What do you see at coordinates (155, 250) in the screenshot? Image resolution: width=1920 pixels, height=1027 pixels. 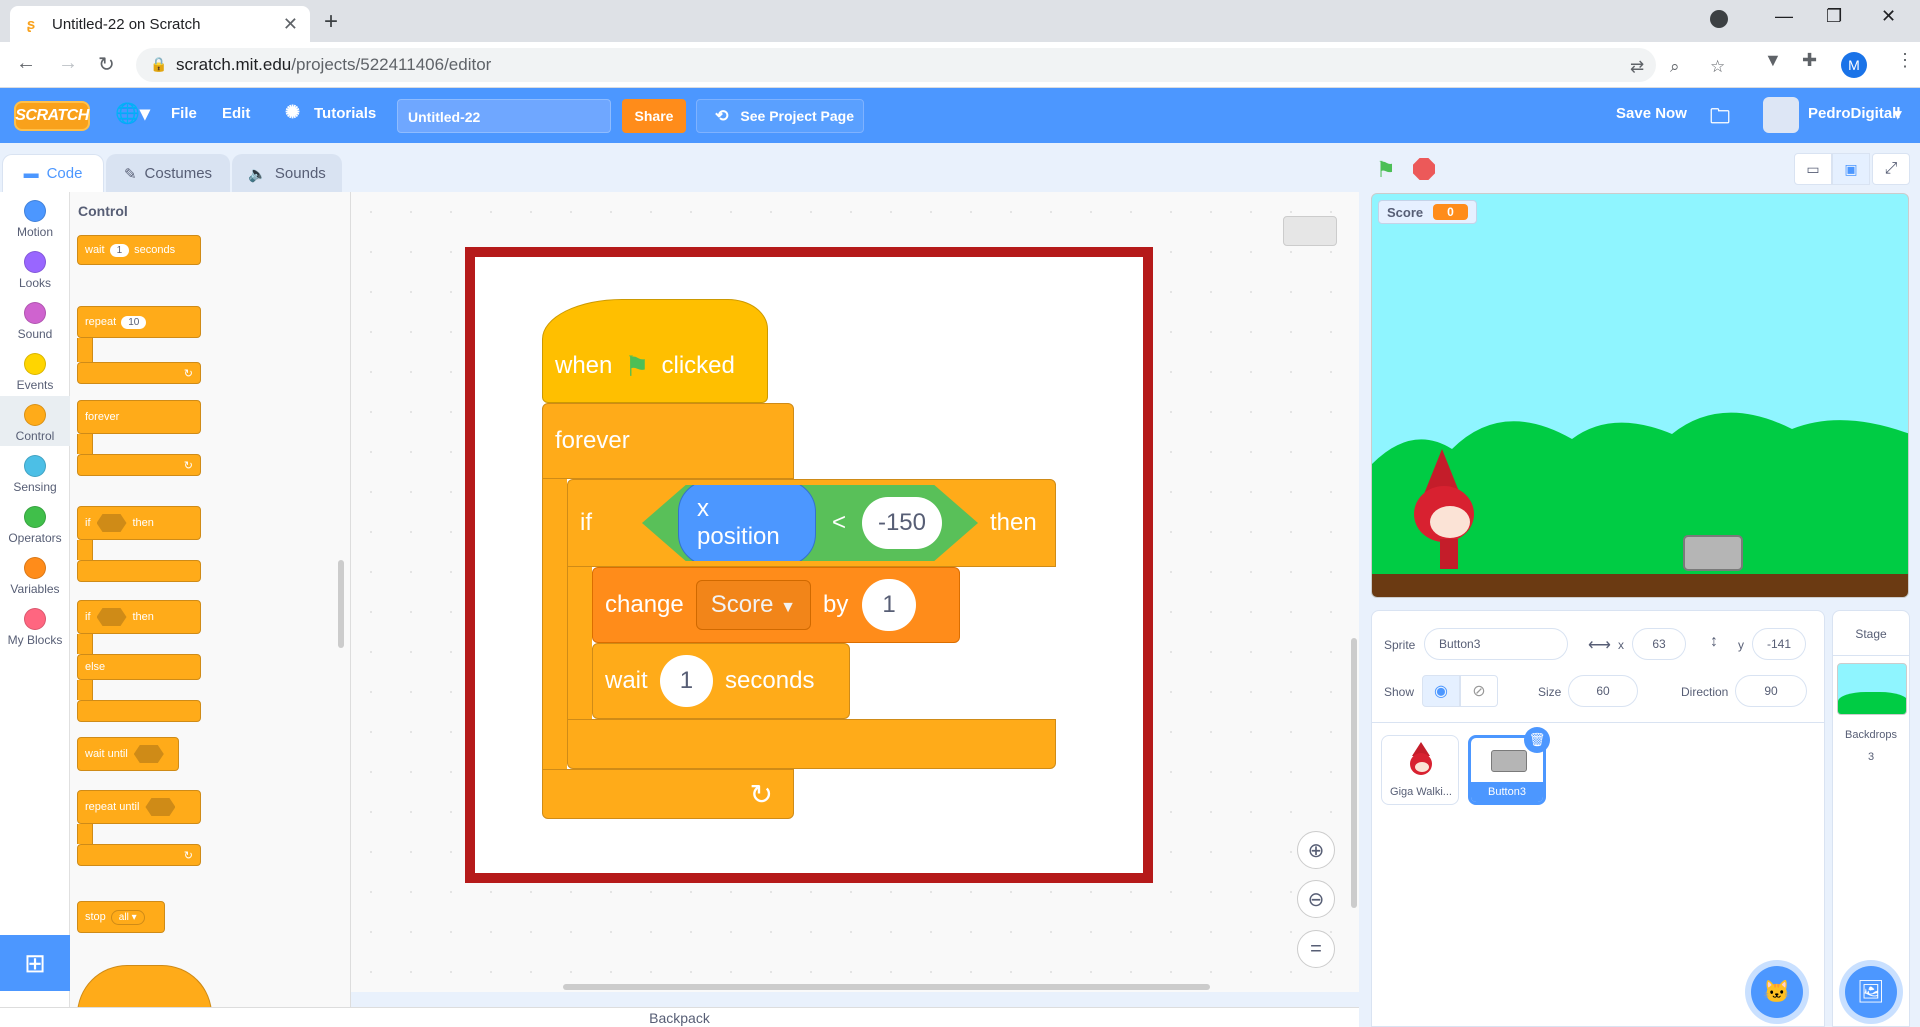 I see `block-text: seconds` at bounding box center [155, 250].